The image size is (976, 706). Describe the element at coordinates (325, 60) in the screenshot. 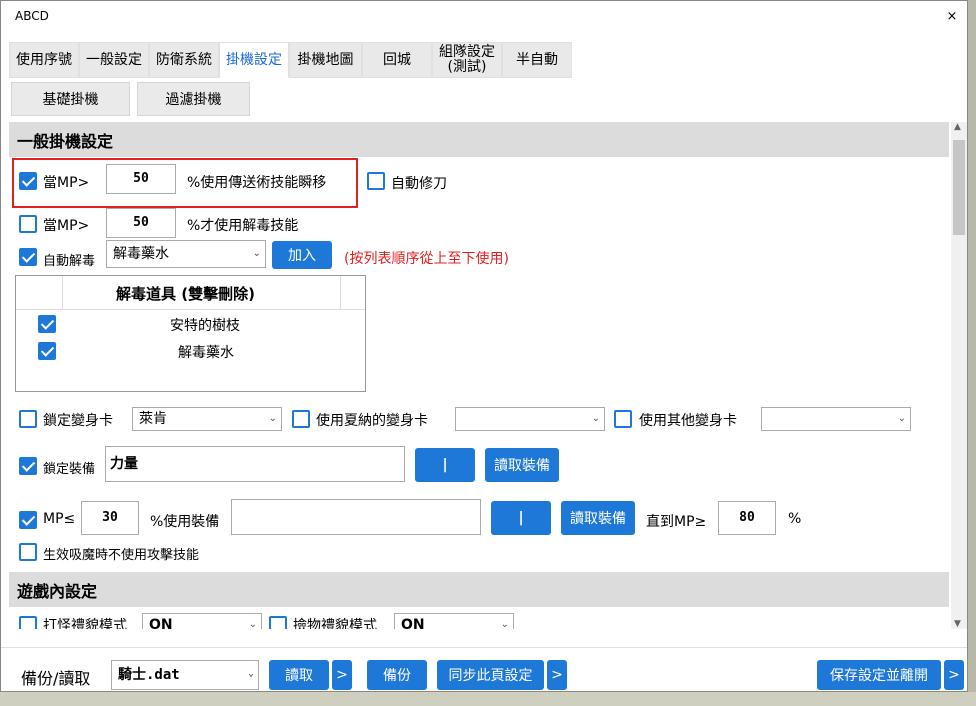

I see `tab-afk-map: 掛機地圖` at that location.